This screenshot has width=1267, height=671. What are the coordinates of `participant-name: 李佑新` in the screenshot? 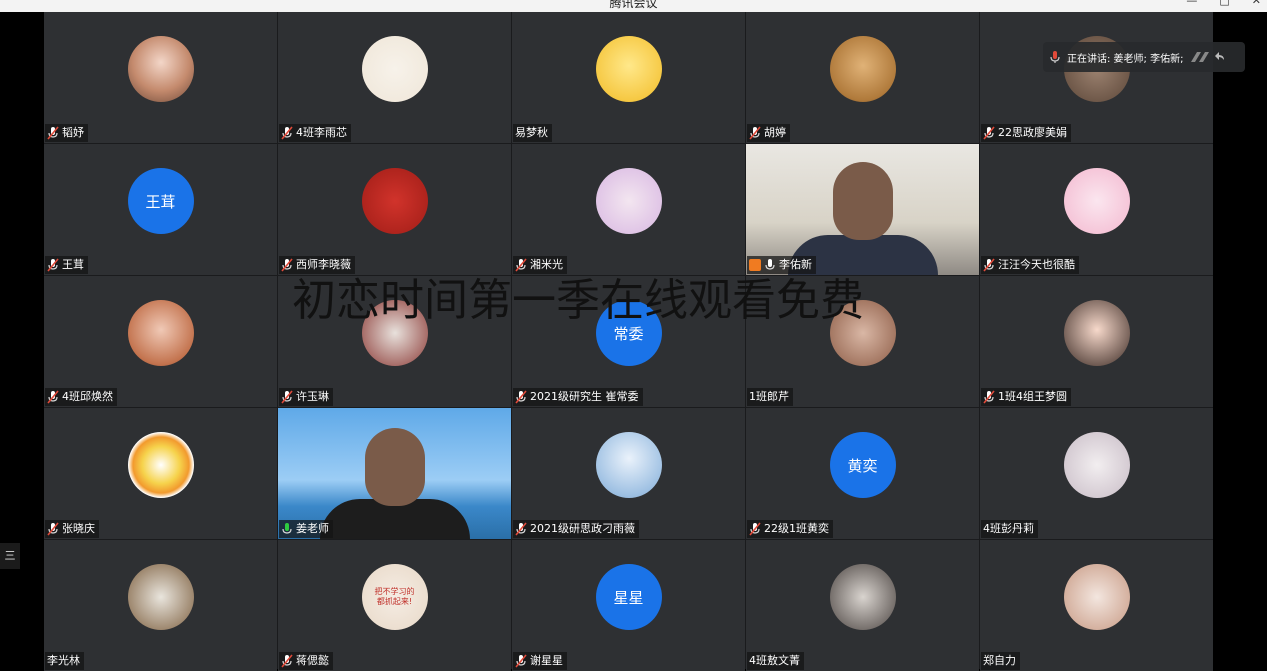 It's located at (795, 264).